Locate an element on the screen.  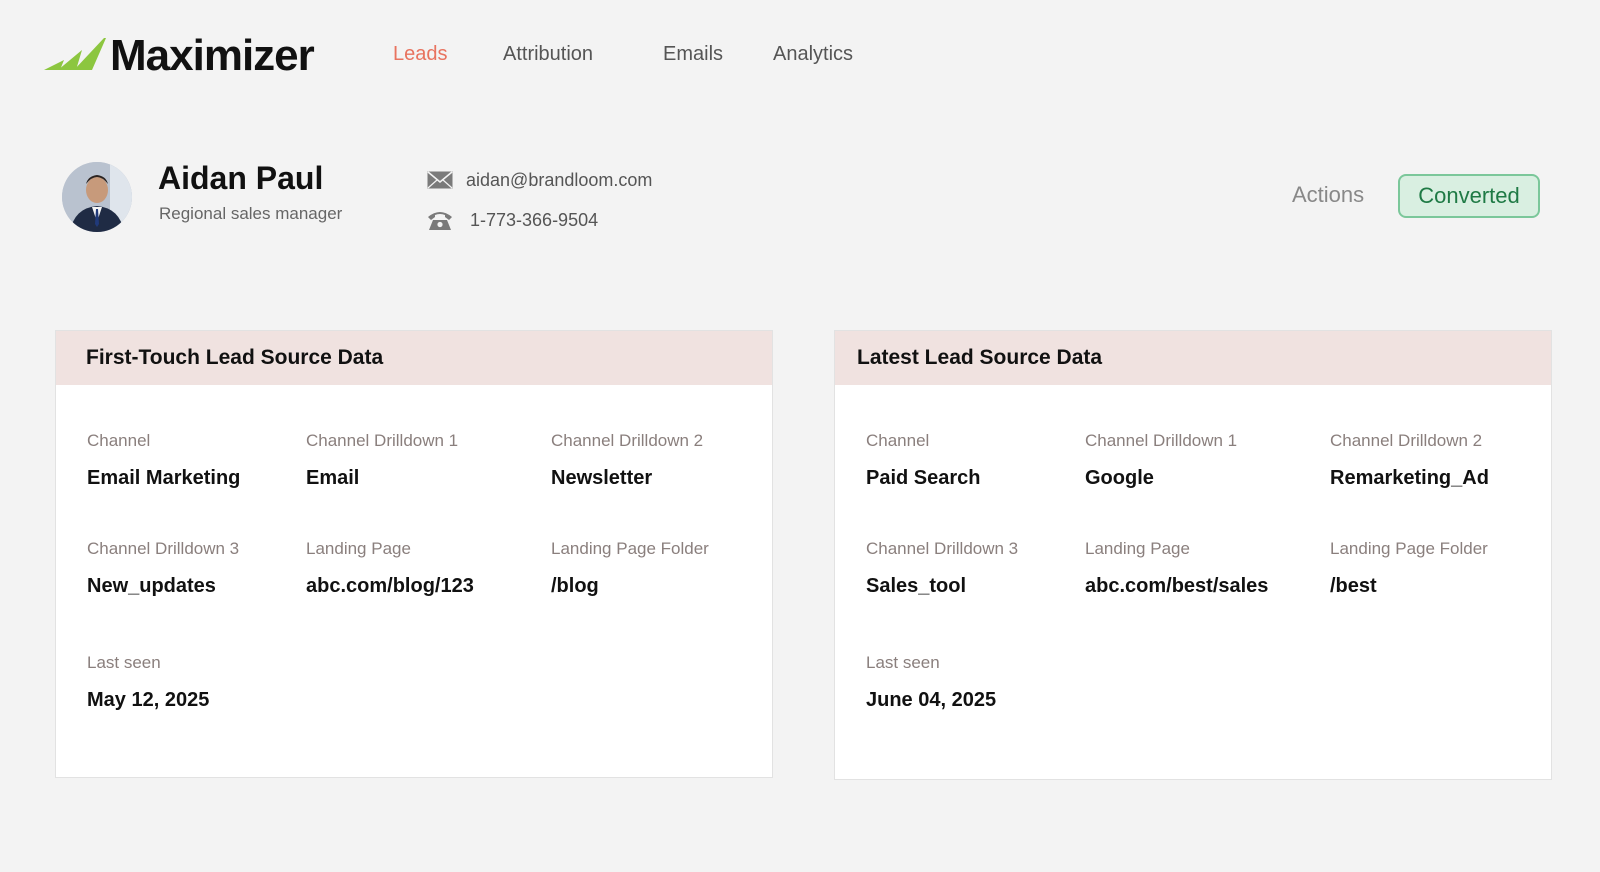
email-row: aidan@brandloom.com is located at coordinates (539, 180).